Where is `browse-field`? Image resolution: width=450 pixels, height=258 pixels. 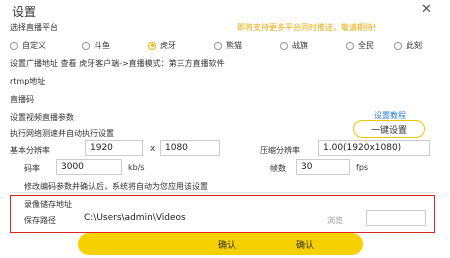
browse-field is located at coordinates (396, 218).